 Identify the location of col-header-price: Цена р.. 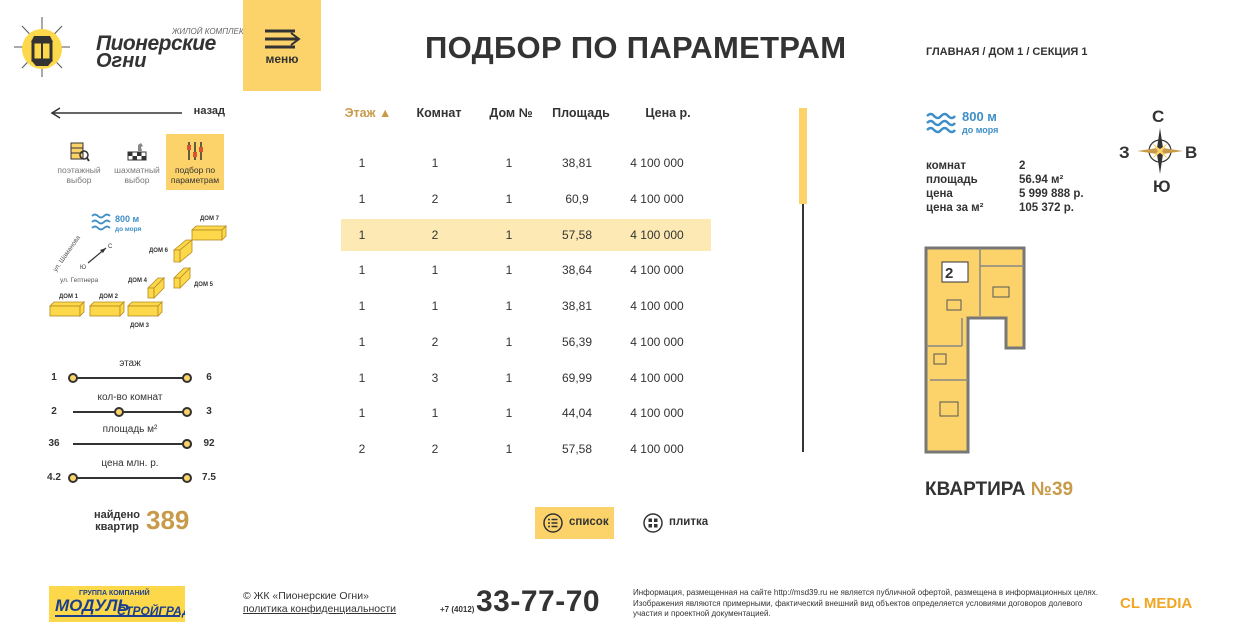
(668, 113).